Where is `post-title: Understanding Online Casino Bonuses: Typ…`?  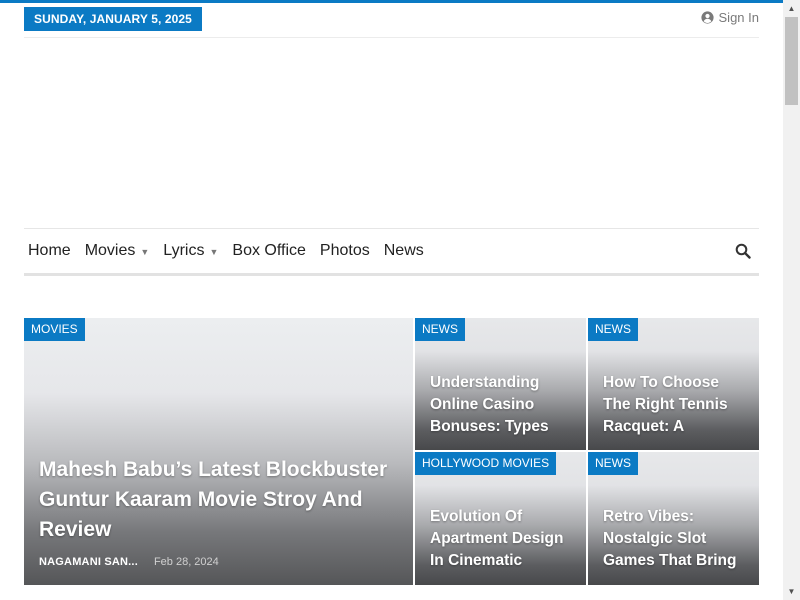 post-title: Understanding Online Casino Bonuses: Typ… is located at coordinates (502, 405).